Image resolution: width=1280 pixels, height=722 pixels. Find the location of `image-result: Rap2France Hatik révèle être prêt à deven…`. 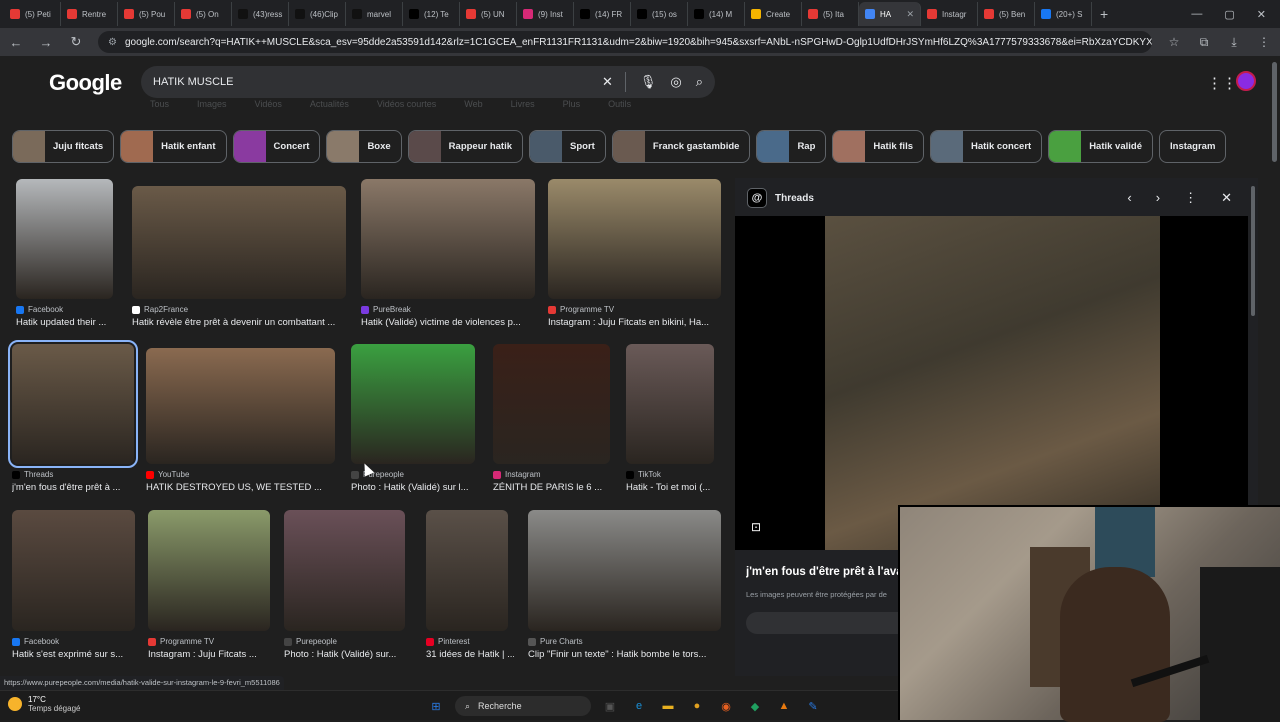

image-result: Rap2France Hatik révèle être prêt à deven… is located at coordinates (242, 257).